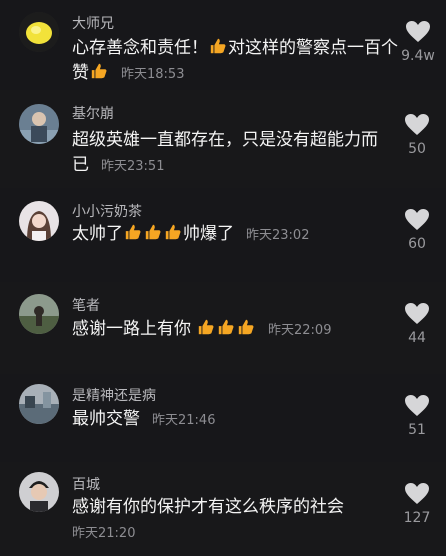 The width and height of the screenshot is (446, 556). I want to click on comment-text-part: 帅爆了, so click(208, 234).